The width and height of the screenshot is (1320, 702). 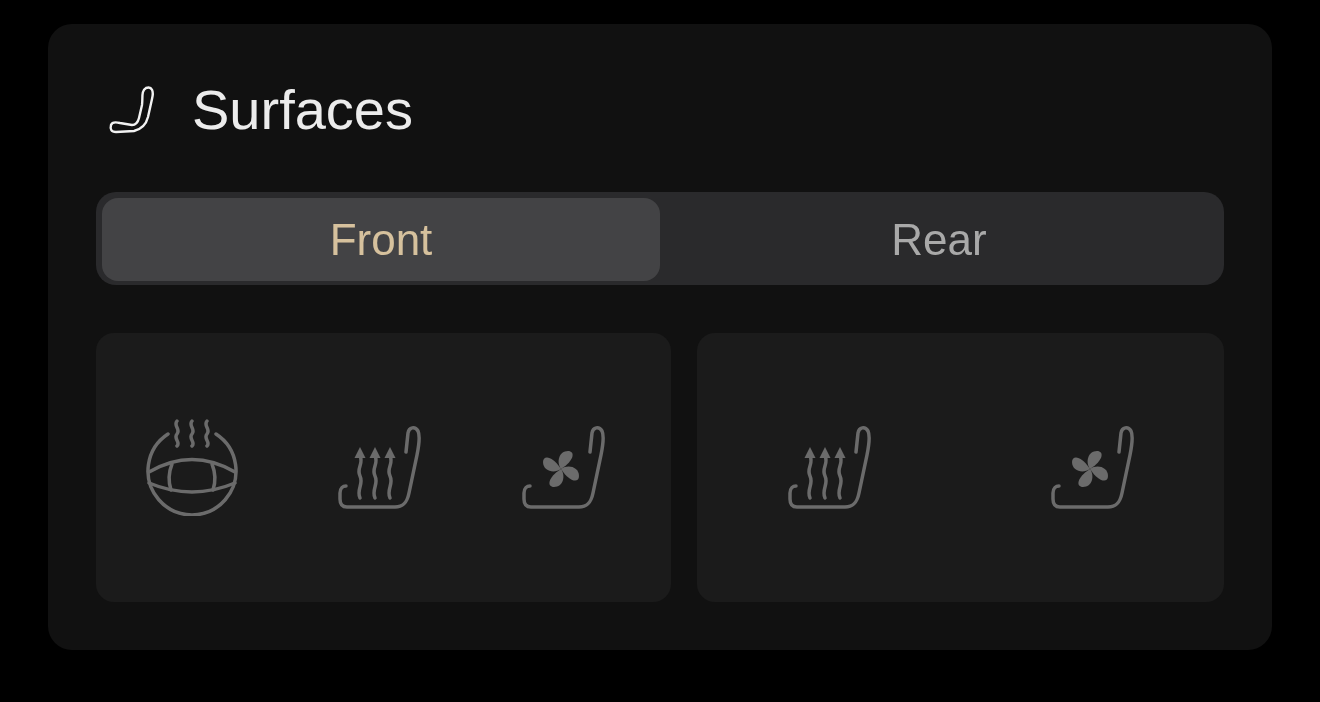 I want to click on segment-tab: Front, so click(x=381, y=239).